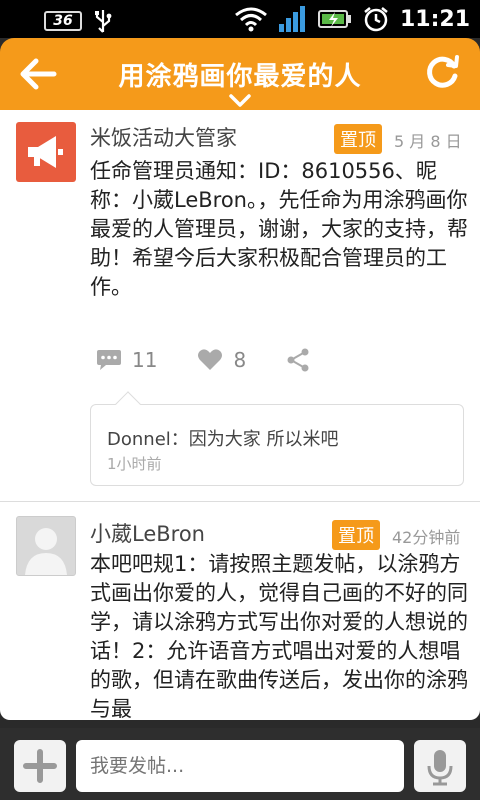 This screenshot has height=800, width=480. What do you see at coordinates (426, 537) in the screenshot?
I see `post-time: 42分钟前` at bounding box center [426, 537].